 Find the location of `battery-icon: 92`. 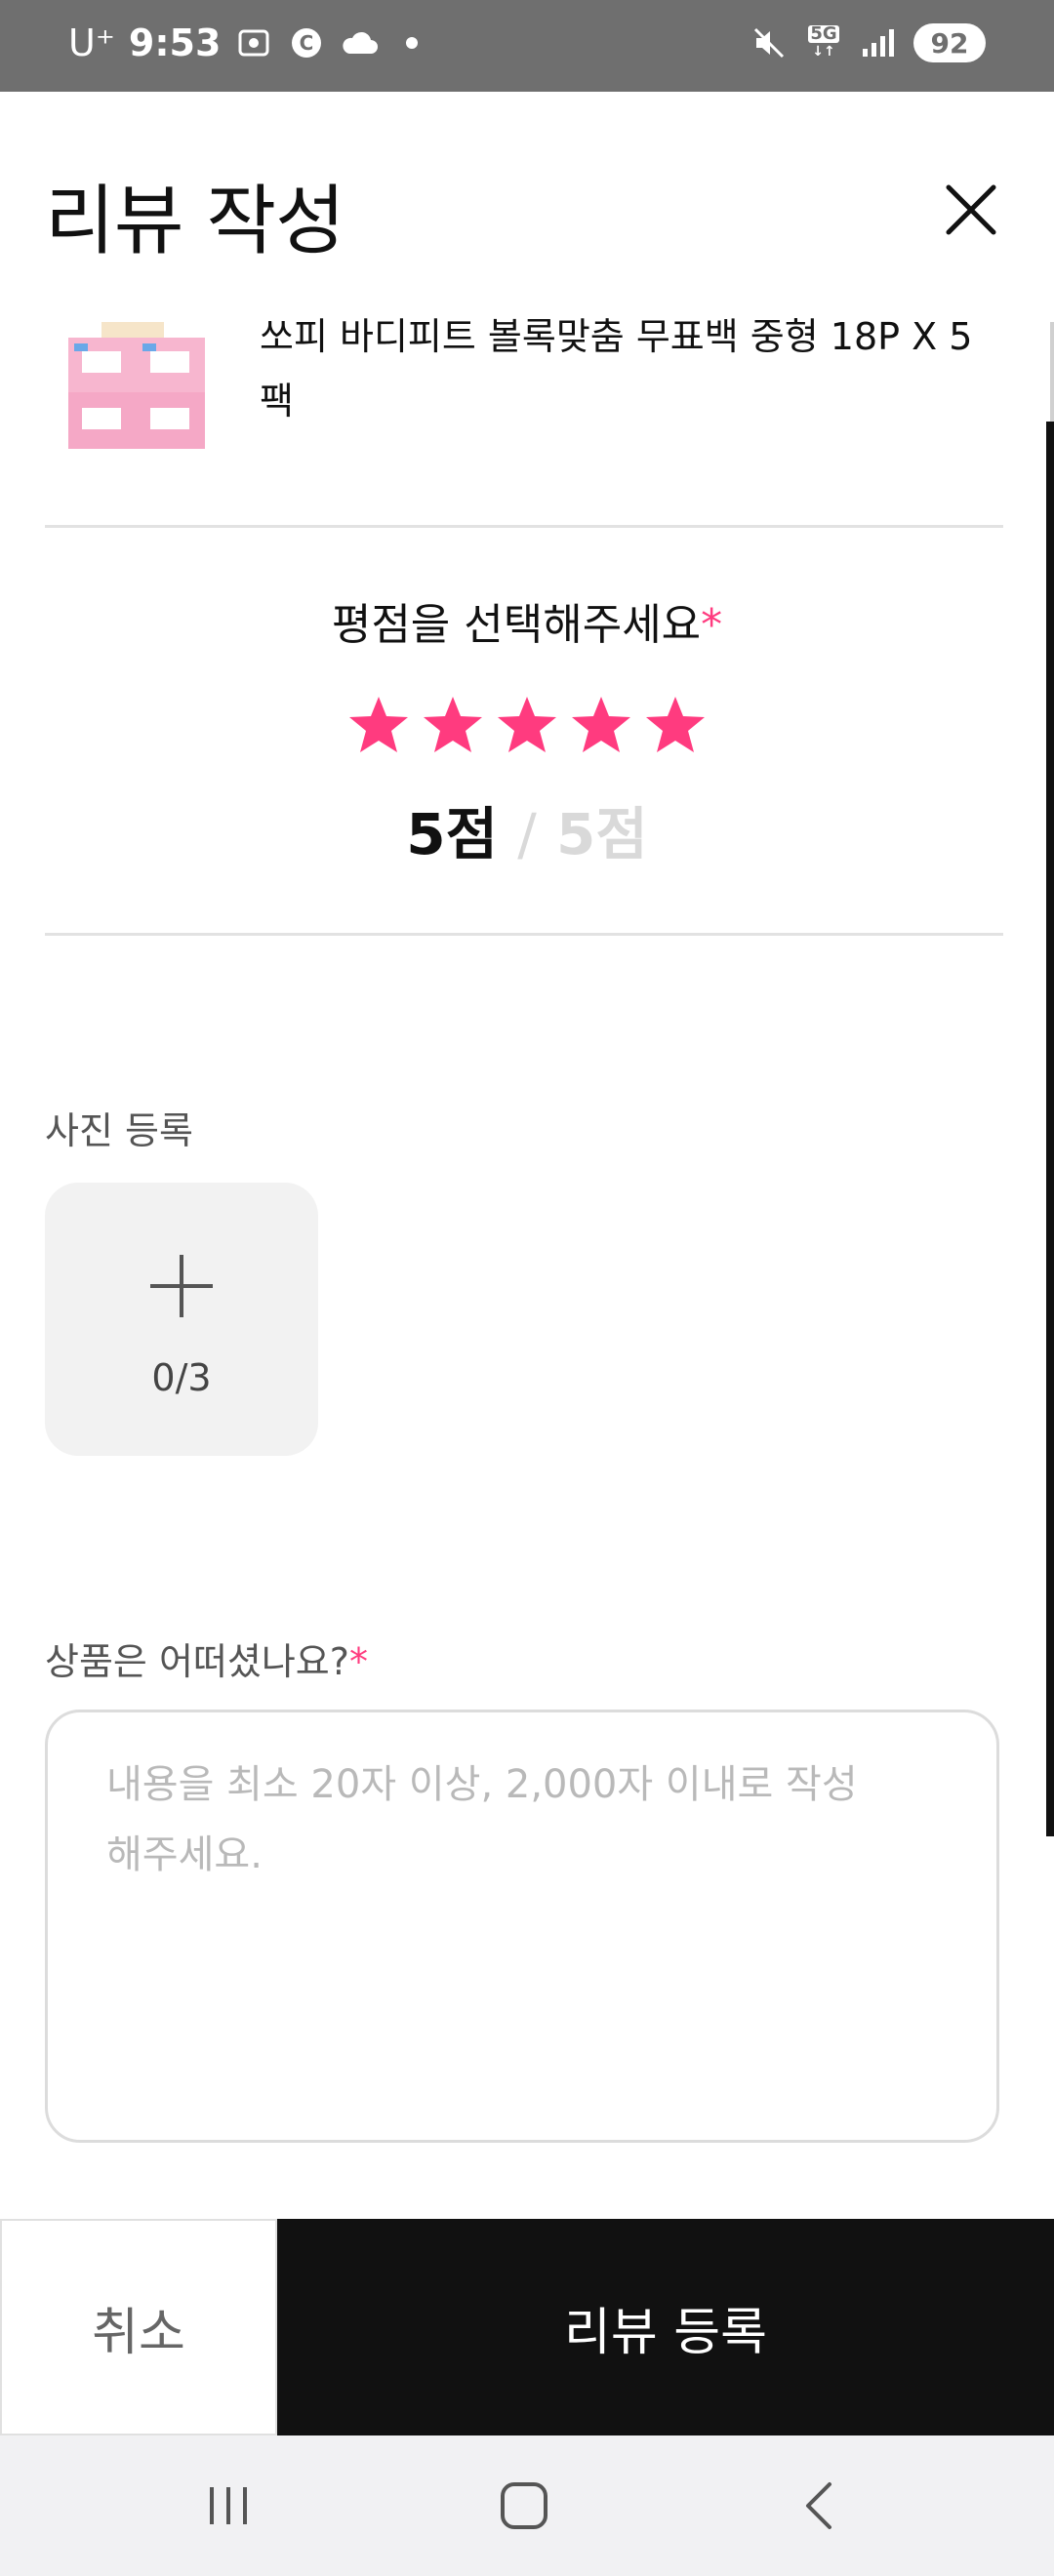

battery-icon: 92 is located at coordinates (949, 42).